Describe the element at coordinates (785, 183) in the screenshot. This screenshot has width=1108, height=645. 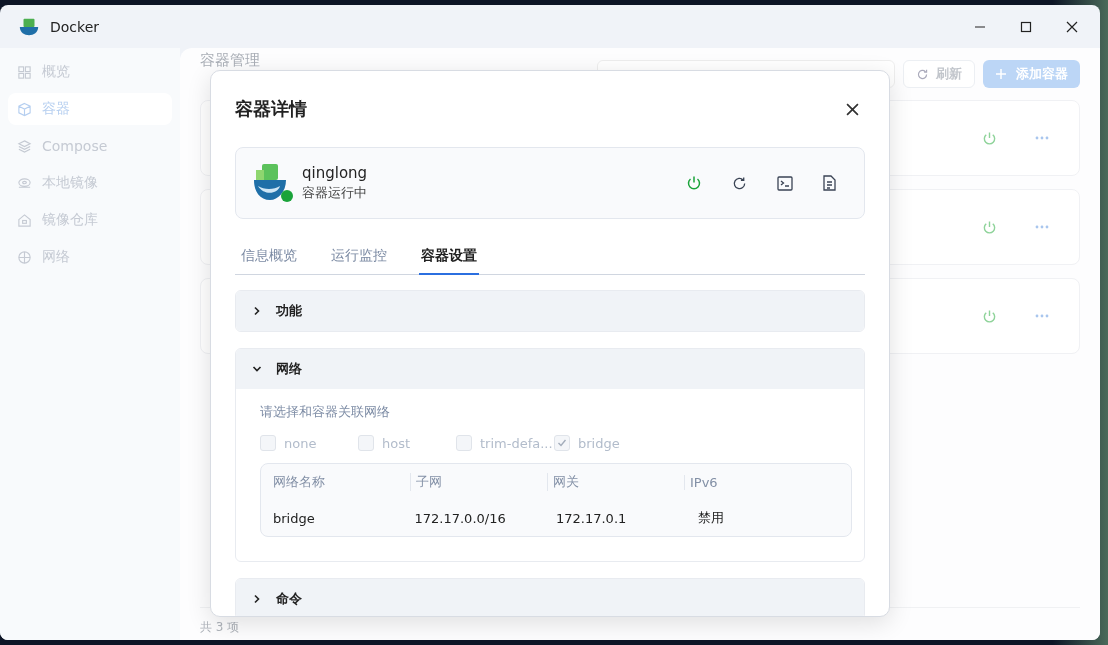
I see `terminal-icon` at that location.